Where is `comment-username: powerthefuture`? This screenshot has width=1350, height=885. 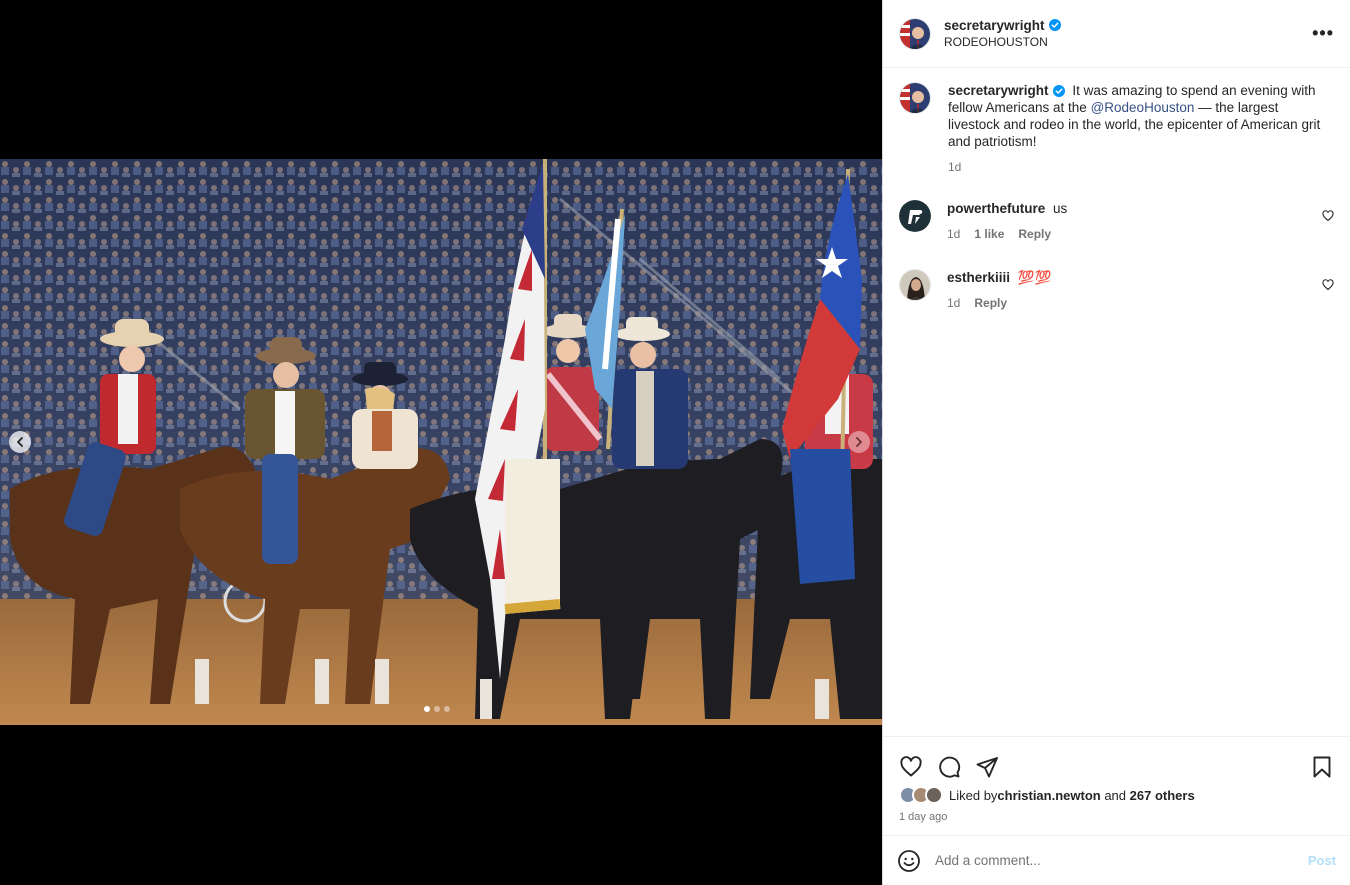 comment-username: powerthefuture is located at coordinates (996, 208).